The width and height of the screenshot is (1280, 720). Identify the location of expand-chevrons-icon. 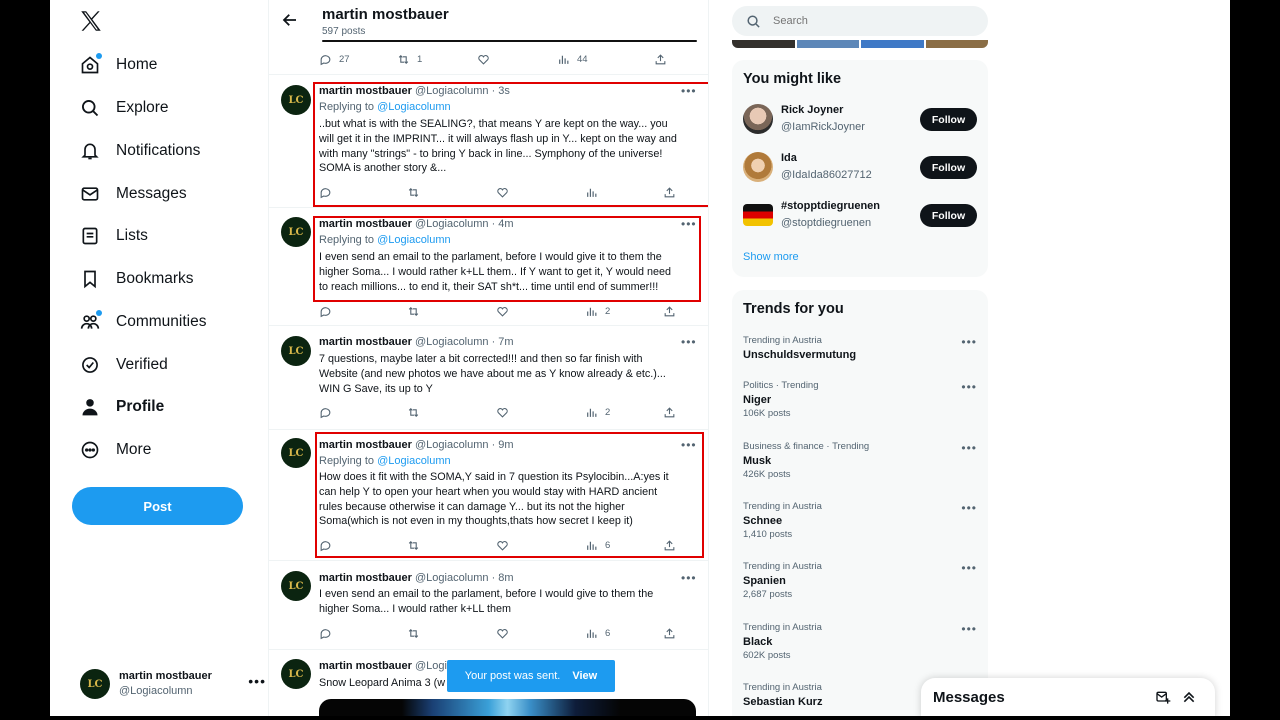
(1189, 697).